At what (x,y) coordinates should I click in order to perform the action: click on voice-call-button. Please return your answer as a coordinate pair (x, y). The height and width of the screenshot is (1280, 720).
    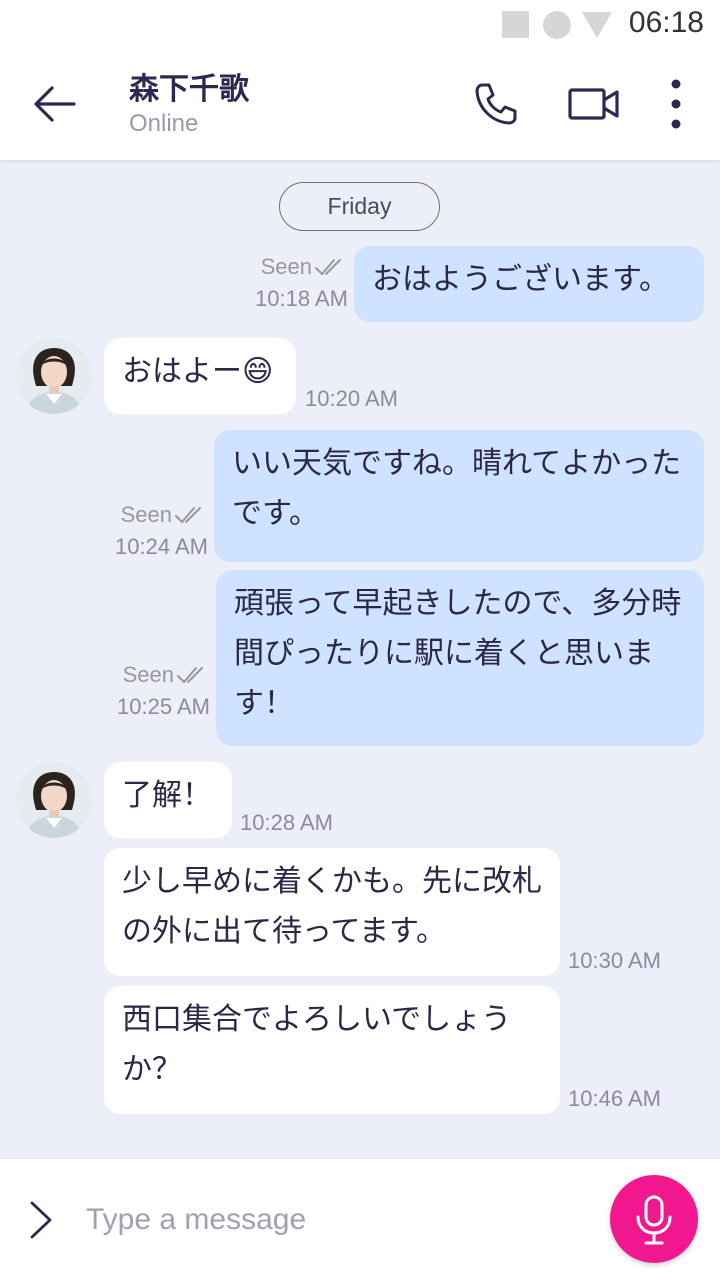
    Looking at the image, I should click on (496, 104).